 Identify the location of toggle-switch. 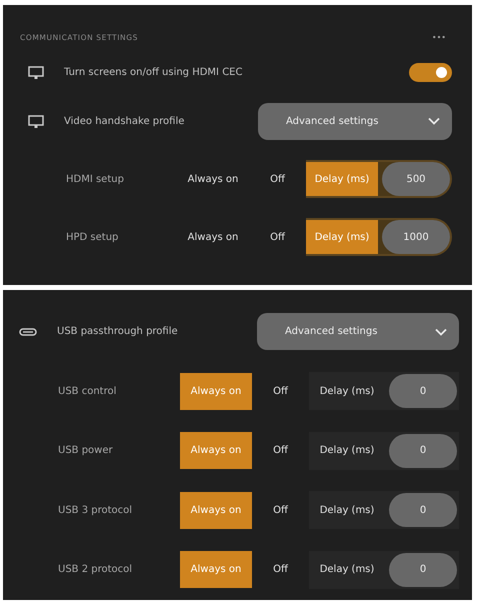
(430, 72).